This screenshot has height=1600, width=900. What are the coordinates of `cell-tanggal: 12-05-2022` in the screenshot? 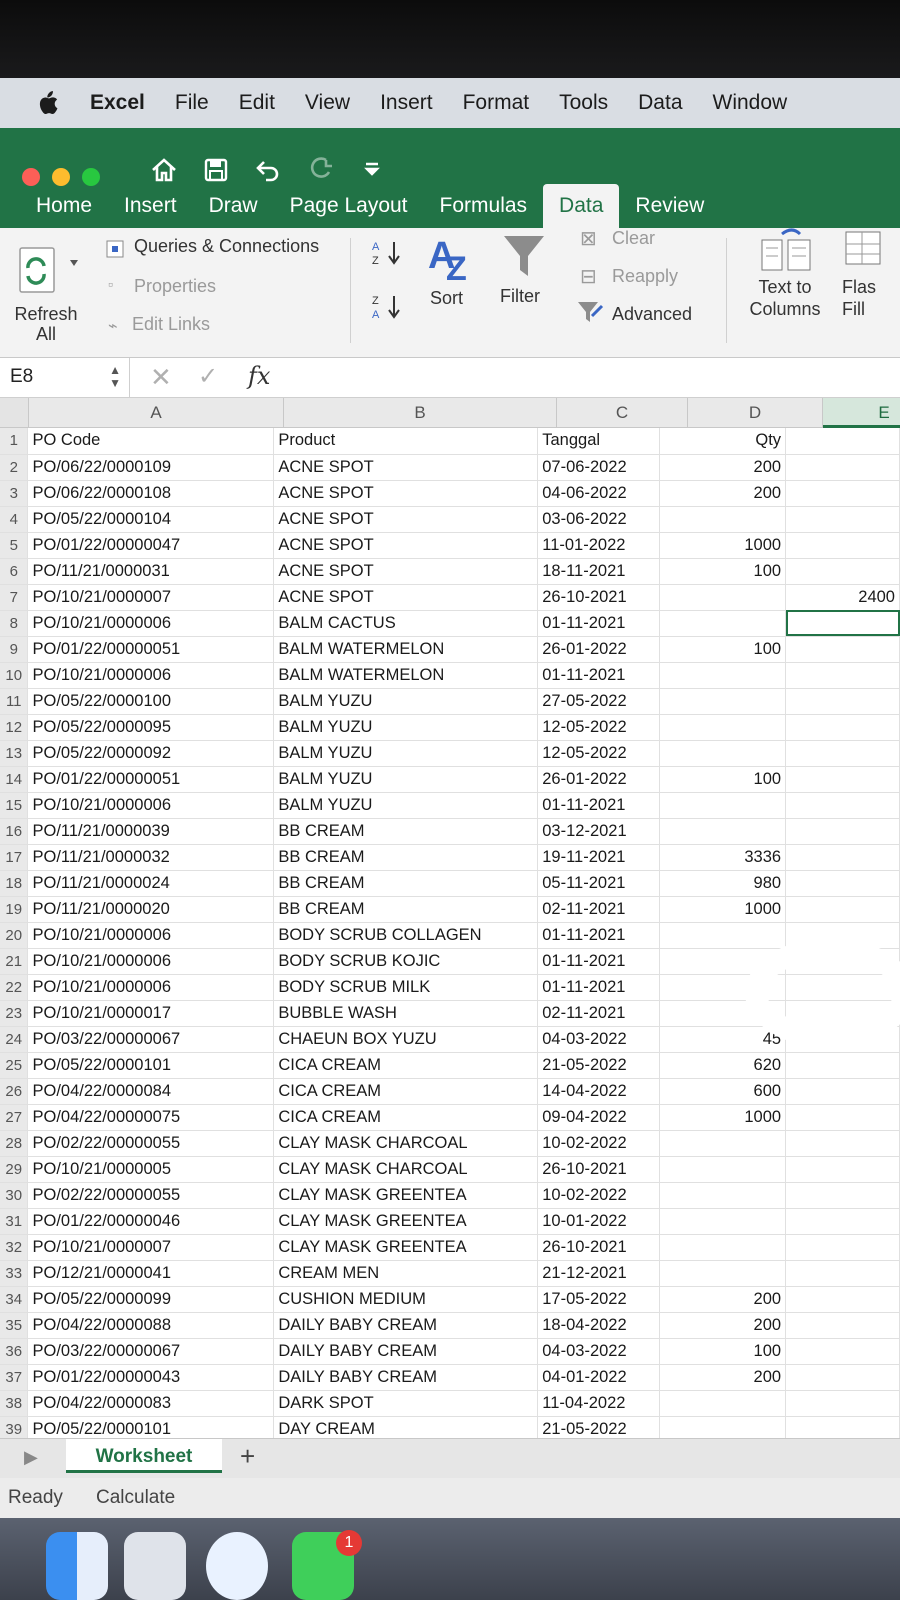 It's located at (599, 753).